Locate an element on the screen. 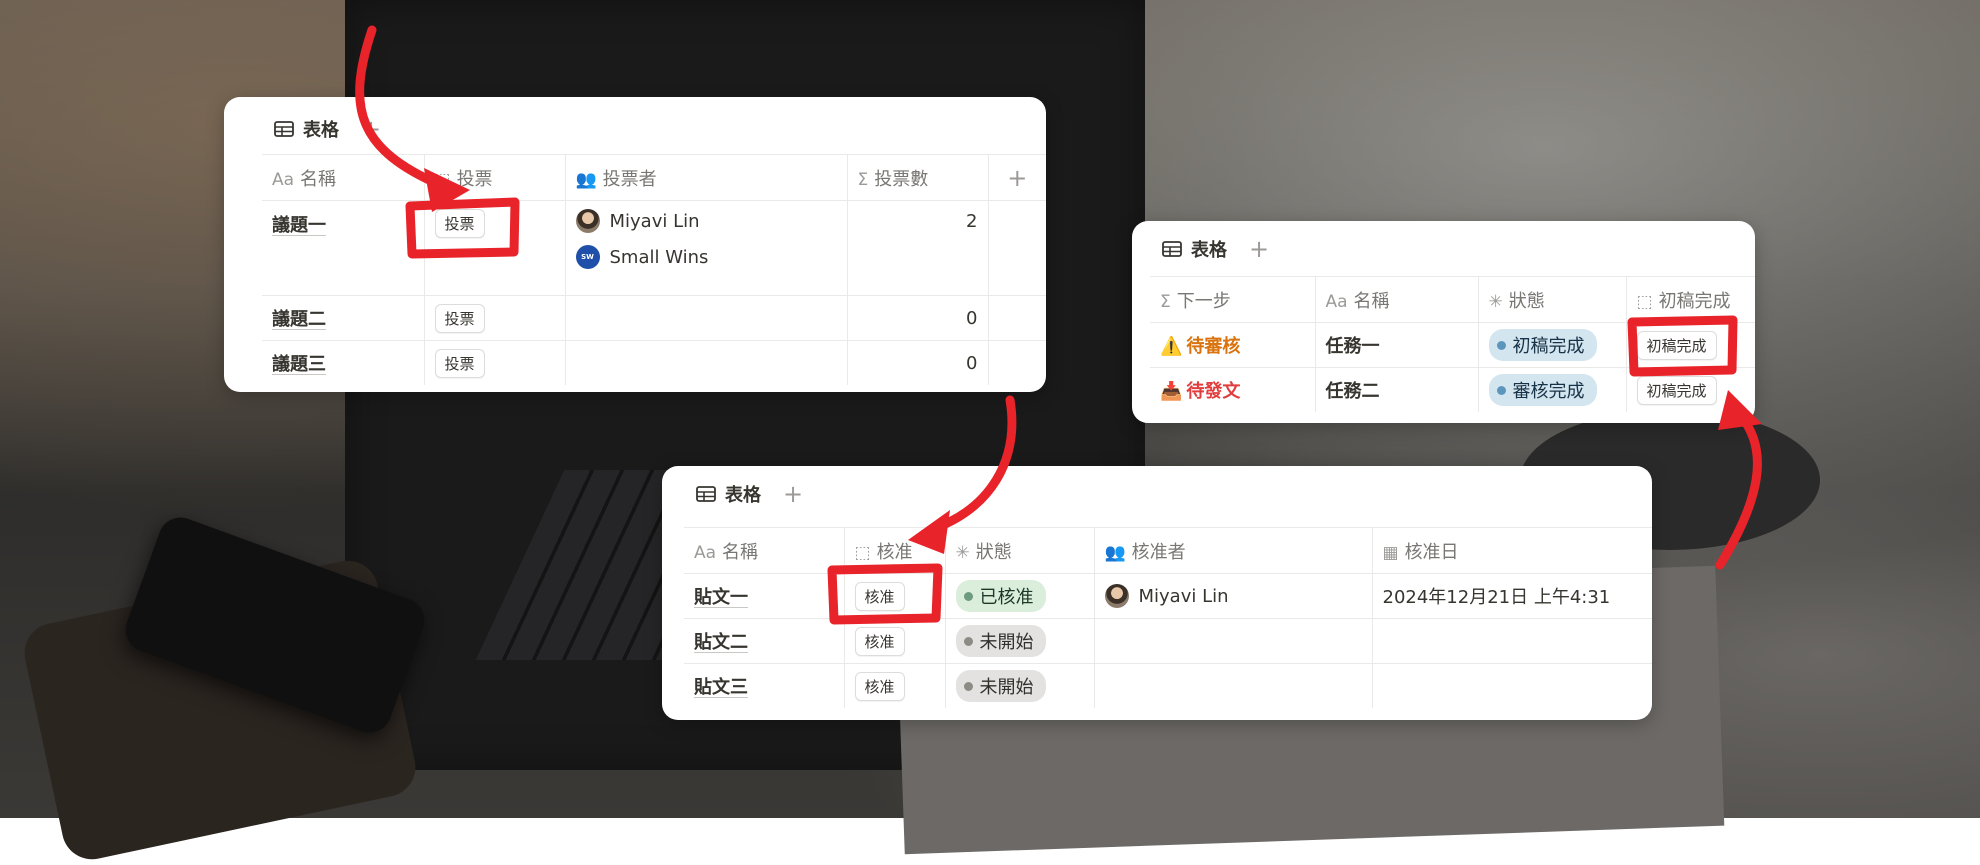  header-row: Aa 名稱 ⬚ 核准 ✳ 狀態 👥 核准者 ▦ 核准日 is located at coordinates (1168, 550).